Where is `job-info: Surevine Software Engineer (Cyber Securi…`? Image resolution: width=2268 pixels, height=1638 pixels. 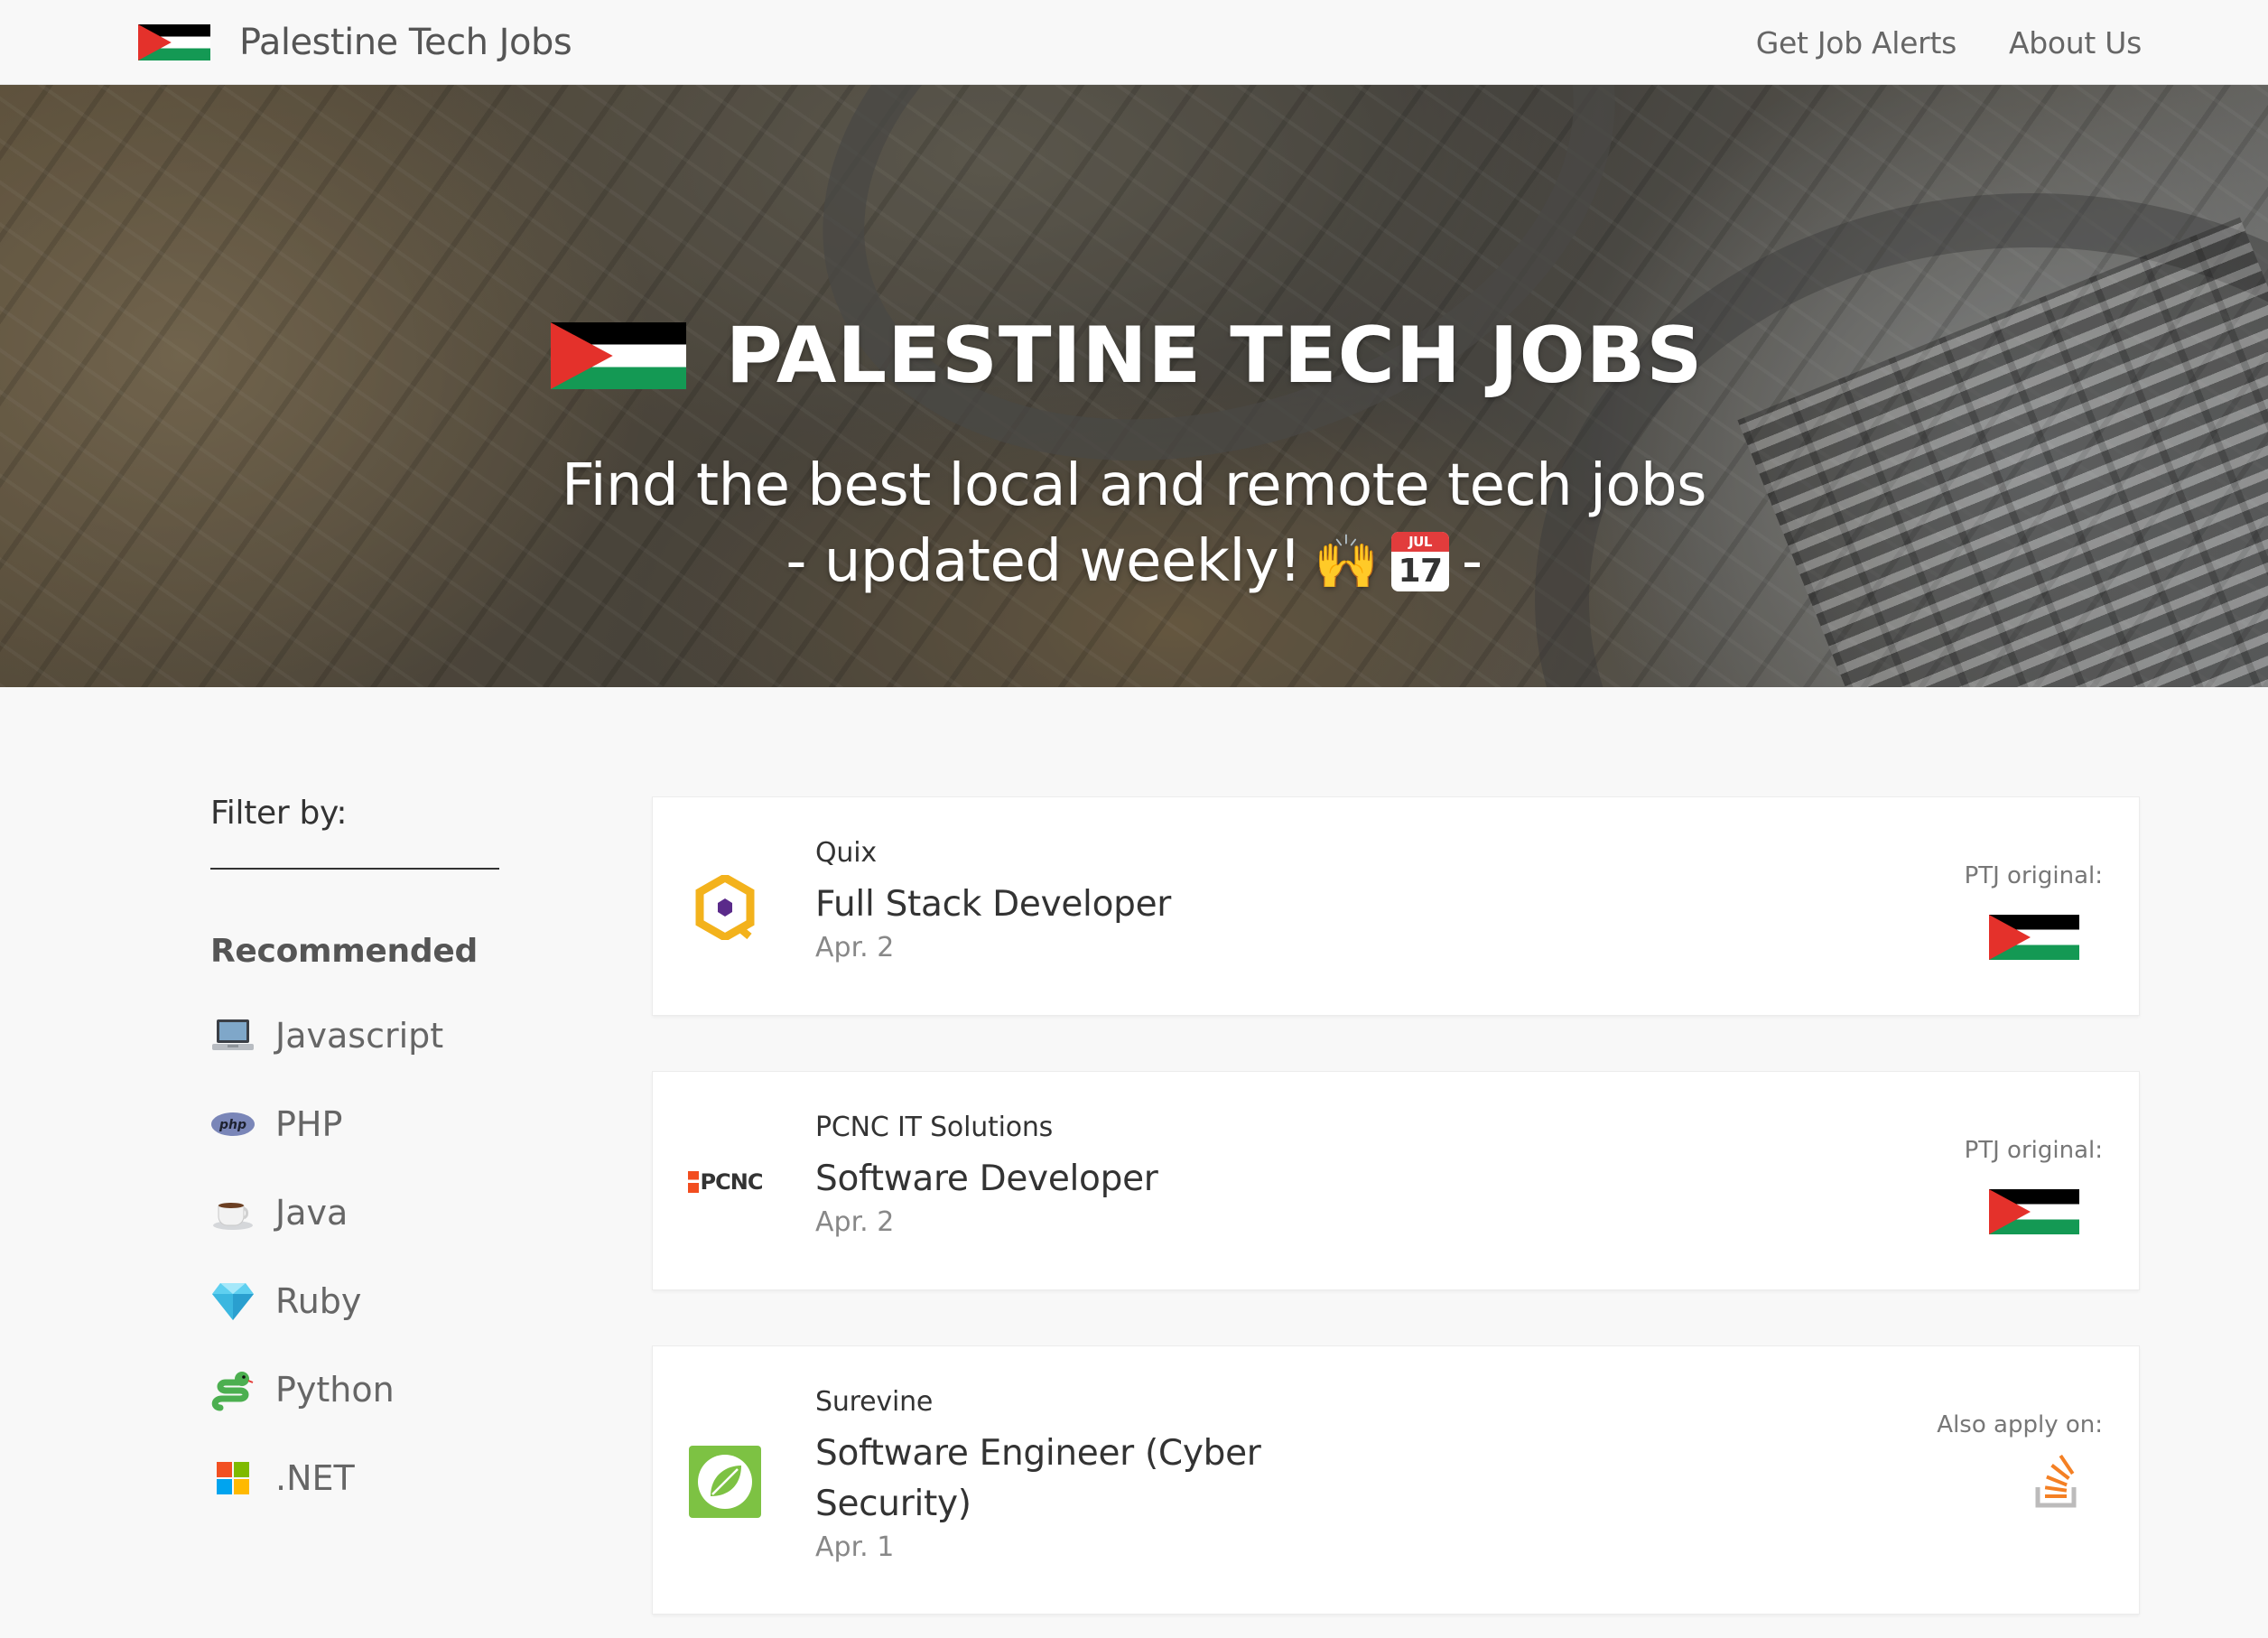
job-info: Surevine Software Engineer (Cyber Securi… is located at coordinates (1131, 1475).